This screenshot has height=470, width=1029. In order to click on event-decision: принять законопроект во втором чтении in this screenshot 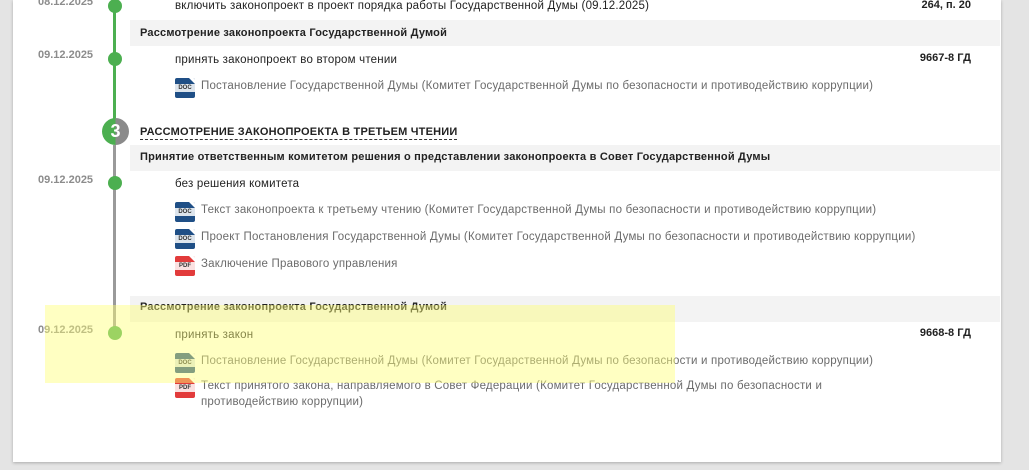, I will do `click(286, 60)`.